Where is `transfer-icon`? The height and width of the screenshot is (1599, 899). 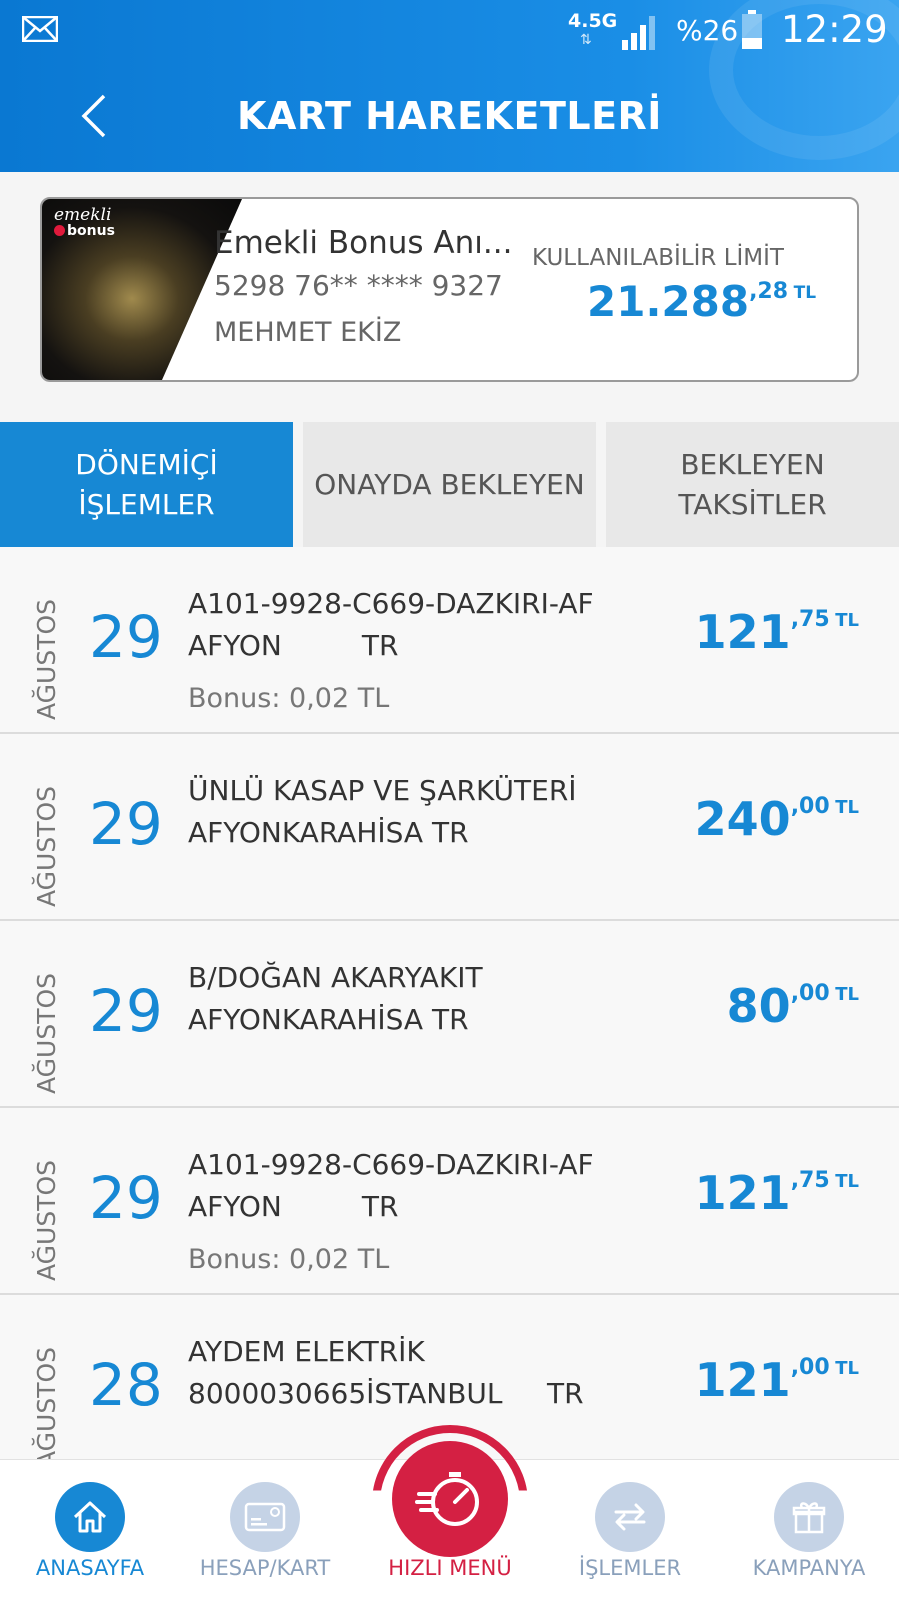
transfer-icon is located at coordinates (630, 1517).